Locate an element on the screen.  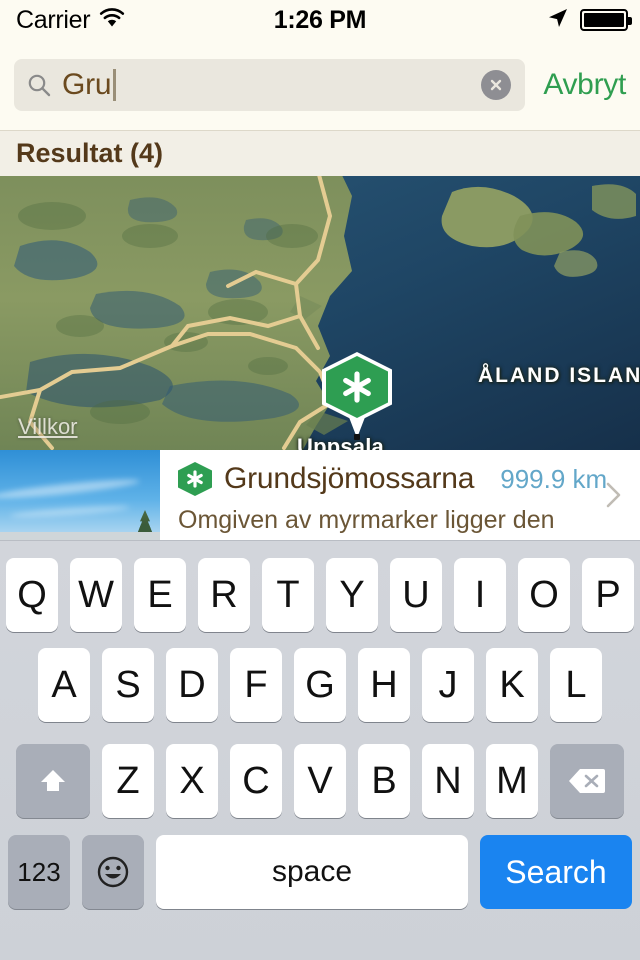
key-y: Y is located at coordinates (352, 595).